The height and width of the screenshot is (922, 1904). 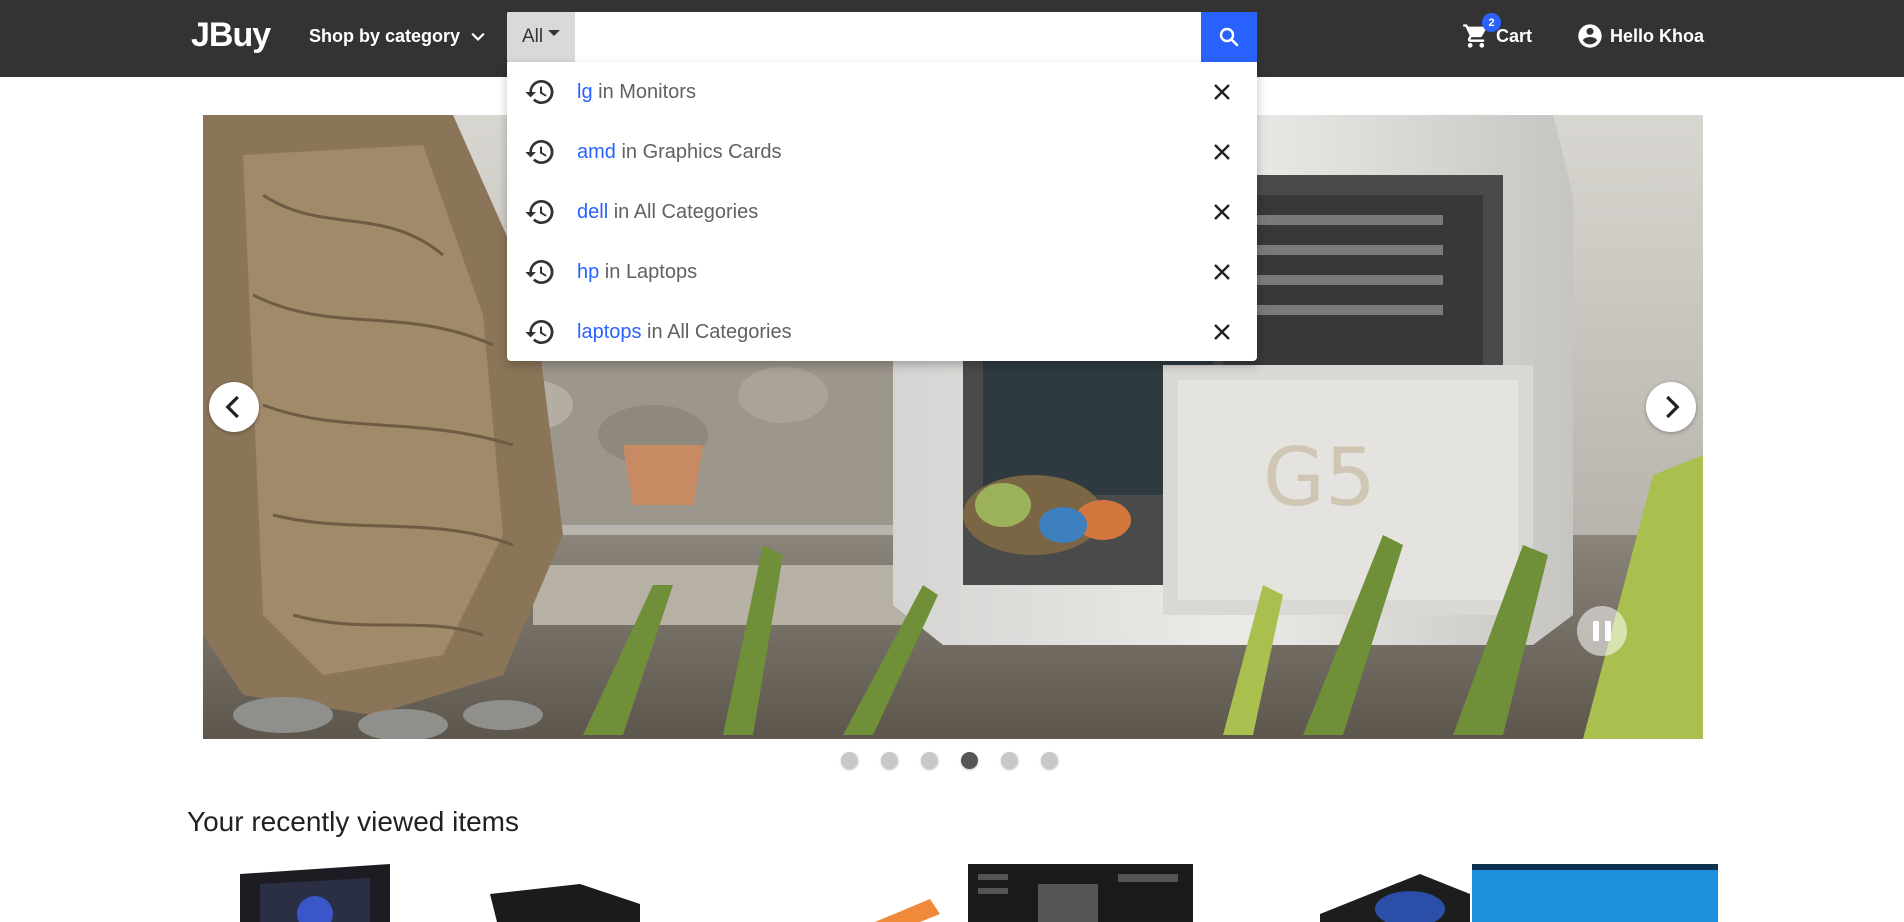 What do you see at coordinates (657, 91) in the screenshot?
I see `suggestion-category: Monitors` at bounding box center [657, 91].